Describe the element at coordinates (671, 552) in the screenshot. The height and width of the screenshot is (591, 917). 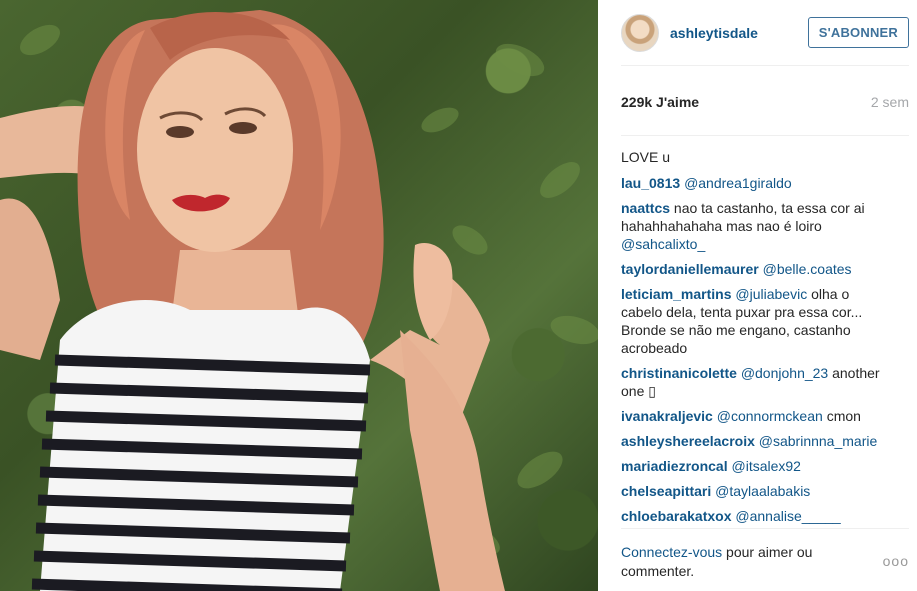
I see `login-link: Connectez-vous` at that location.